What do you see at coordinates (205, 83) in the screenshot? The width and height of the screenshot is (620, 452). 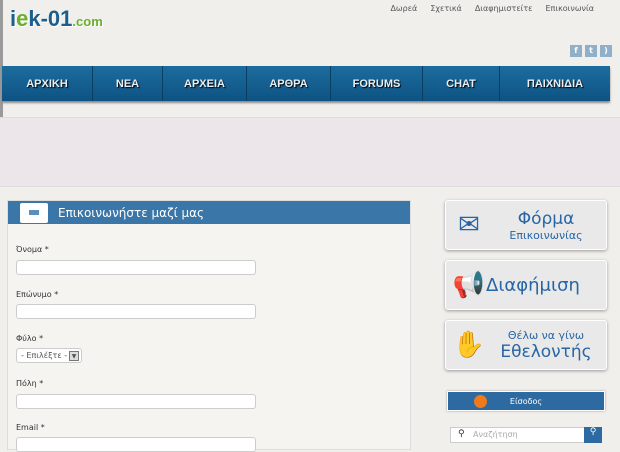 I see `nav-files: ΑΡΧΕΙΑ` at bounding box center [205, 83].